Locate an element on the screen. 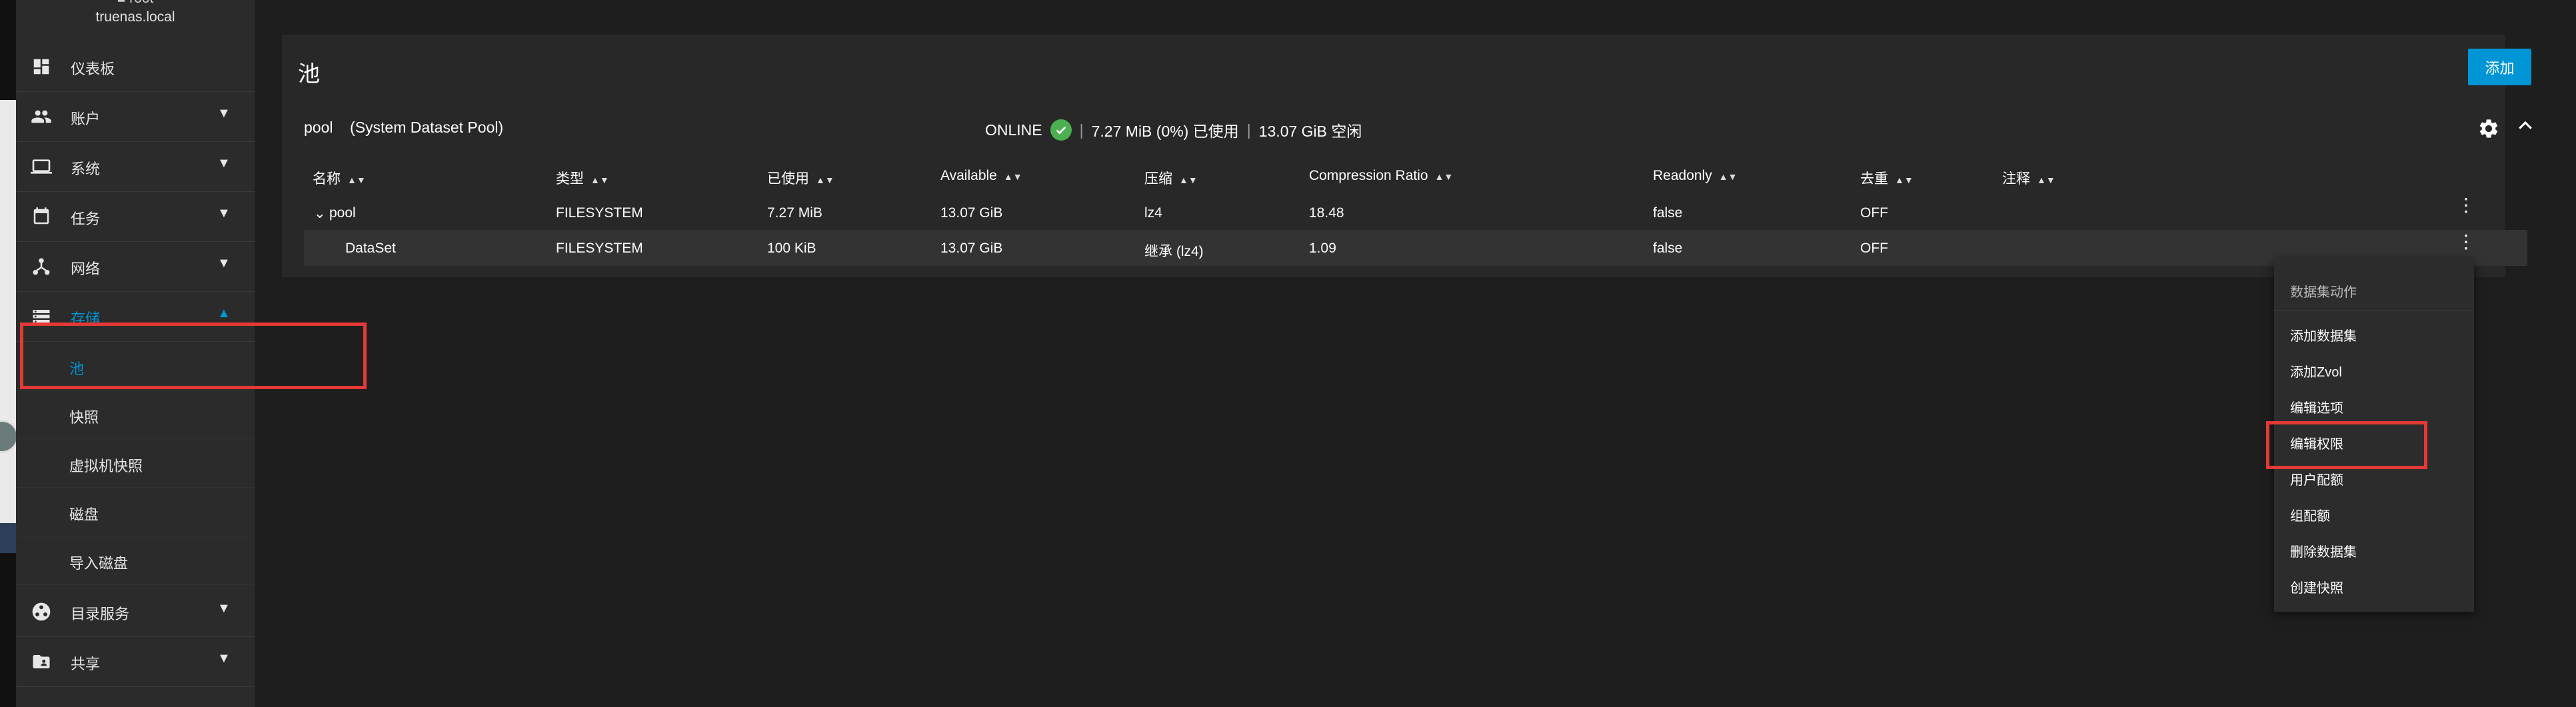  column-header-compression-ratio: Compression Ratio ▲▼ is located at coordinates (1381, 176).